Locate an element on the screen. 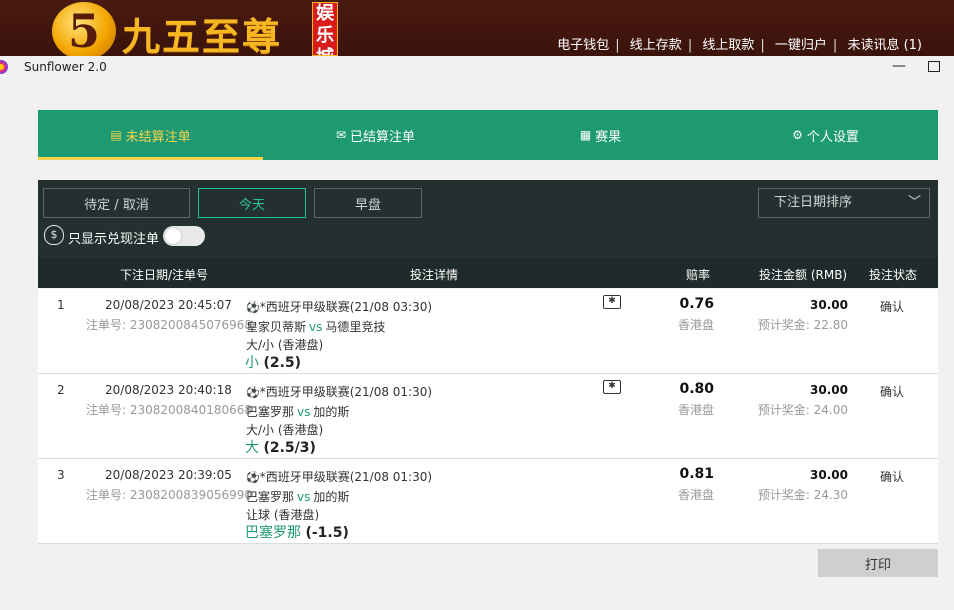 The image size is (954, 610). bet-selection: 小 (2.5) is located at coordinates (273, 362).